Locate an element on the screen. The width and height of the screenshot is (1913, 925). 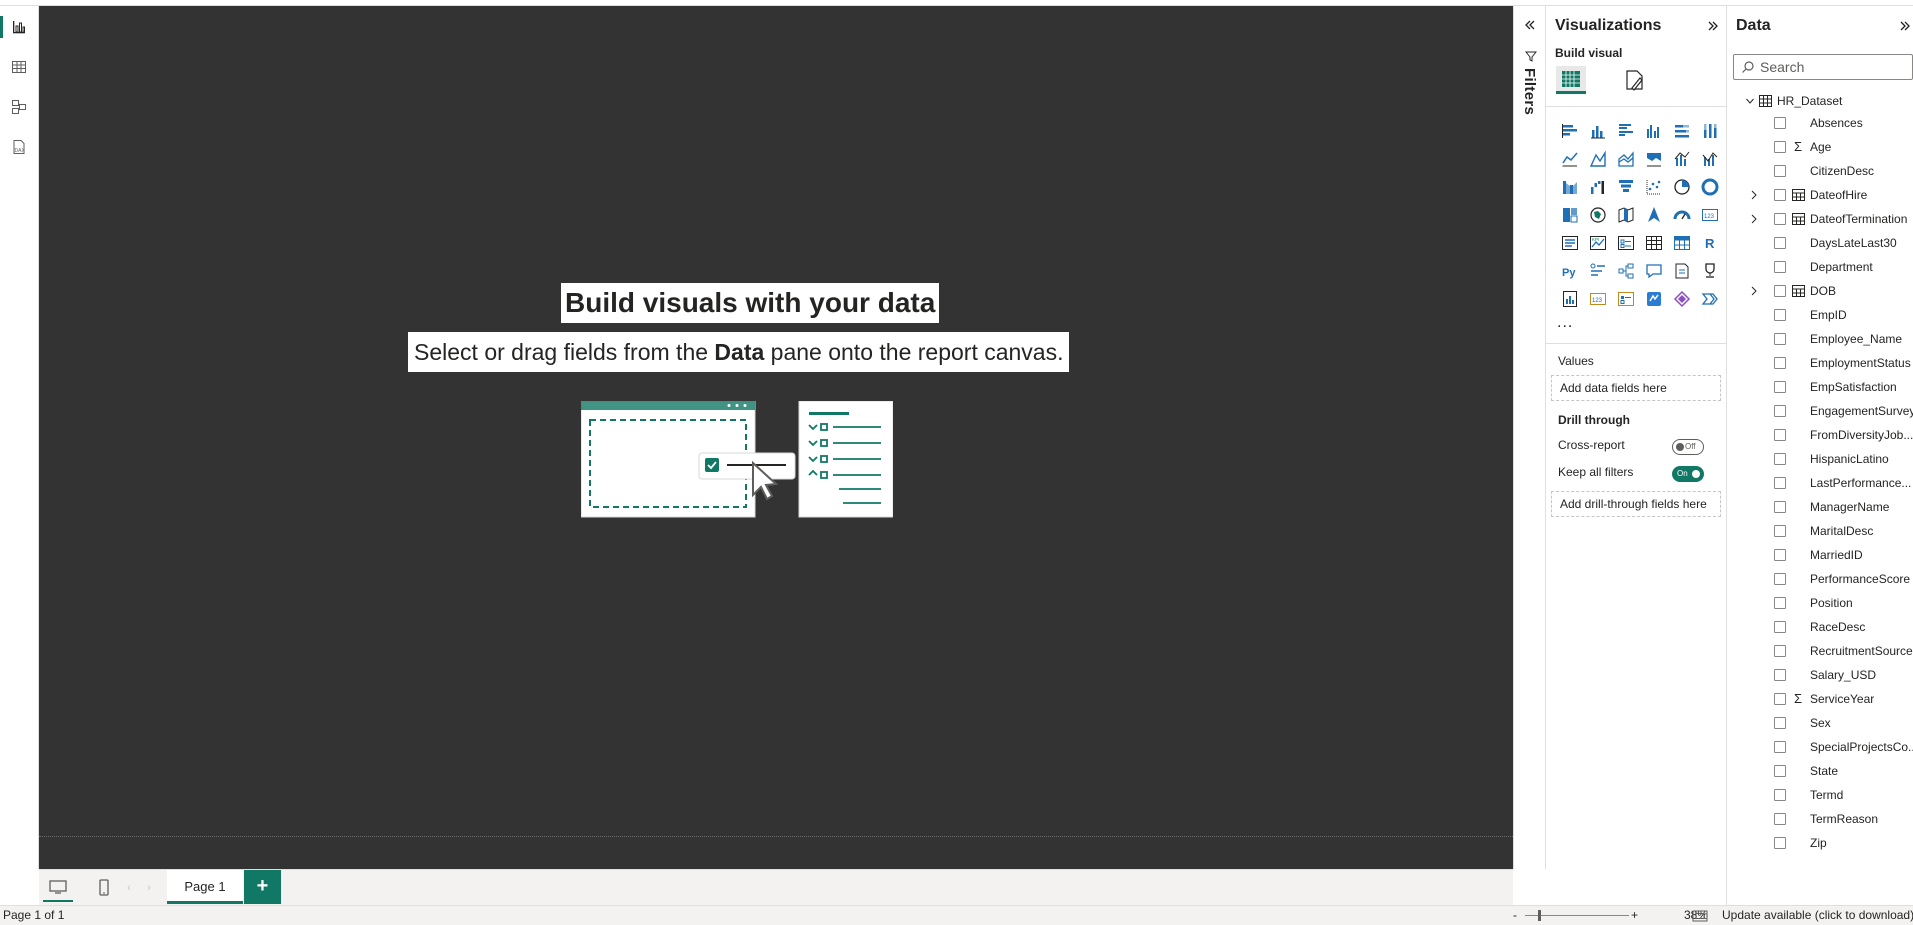
field-row: Position is located at coordinates (1831, 603).